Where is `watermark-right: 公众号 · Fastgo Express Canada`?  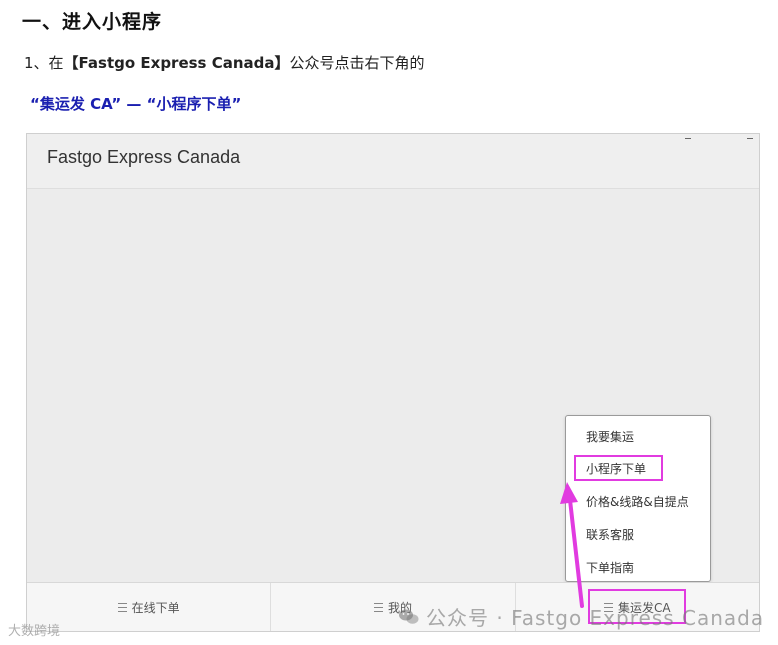
watermark-right: 公众号 · Fastgo Express Canada is located at coordinates (581, 616).